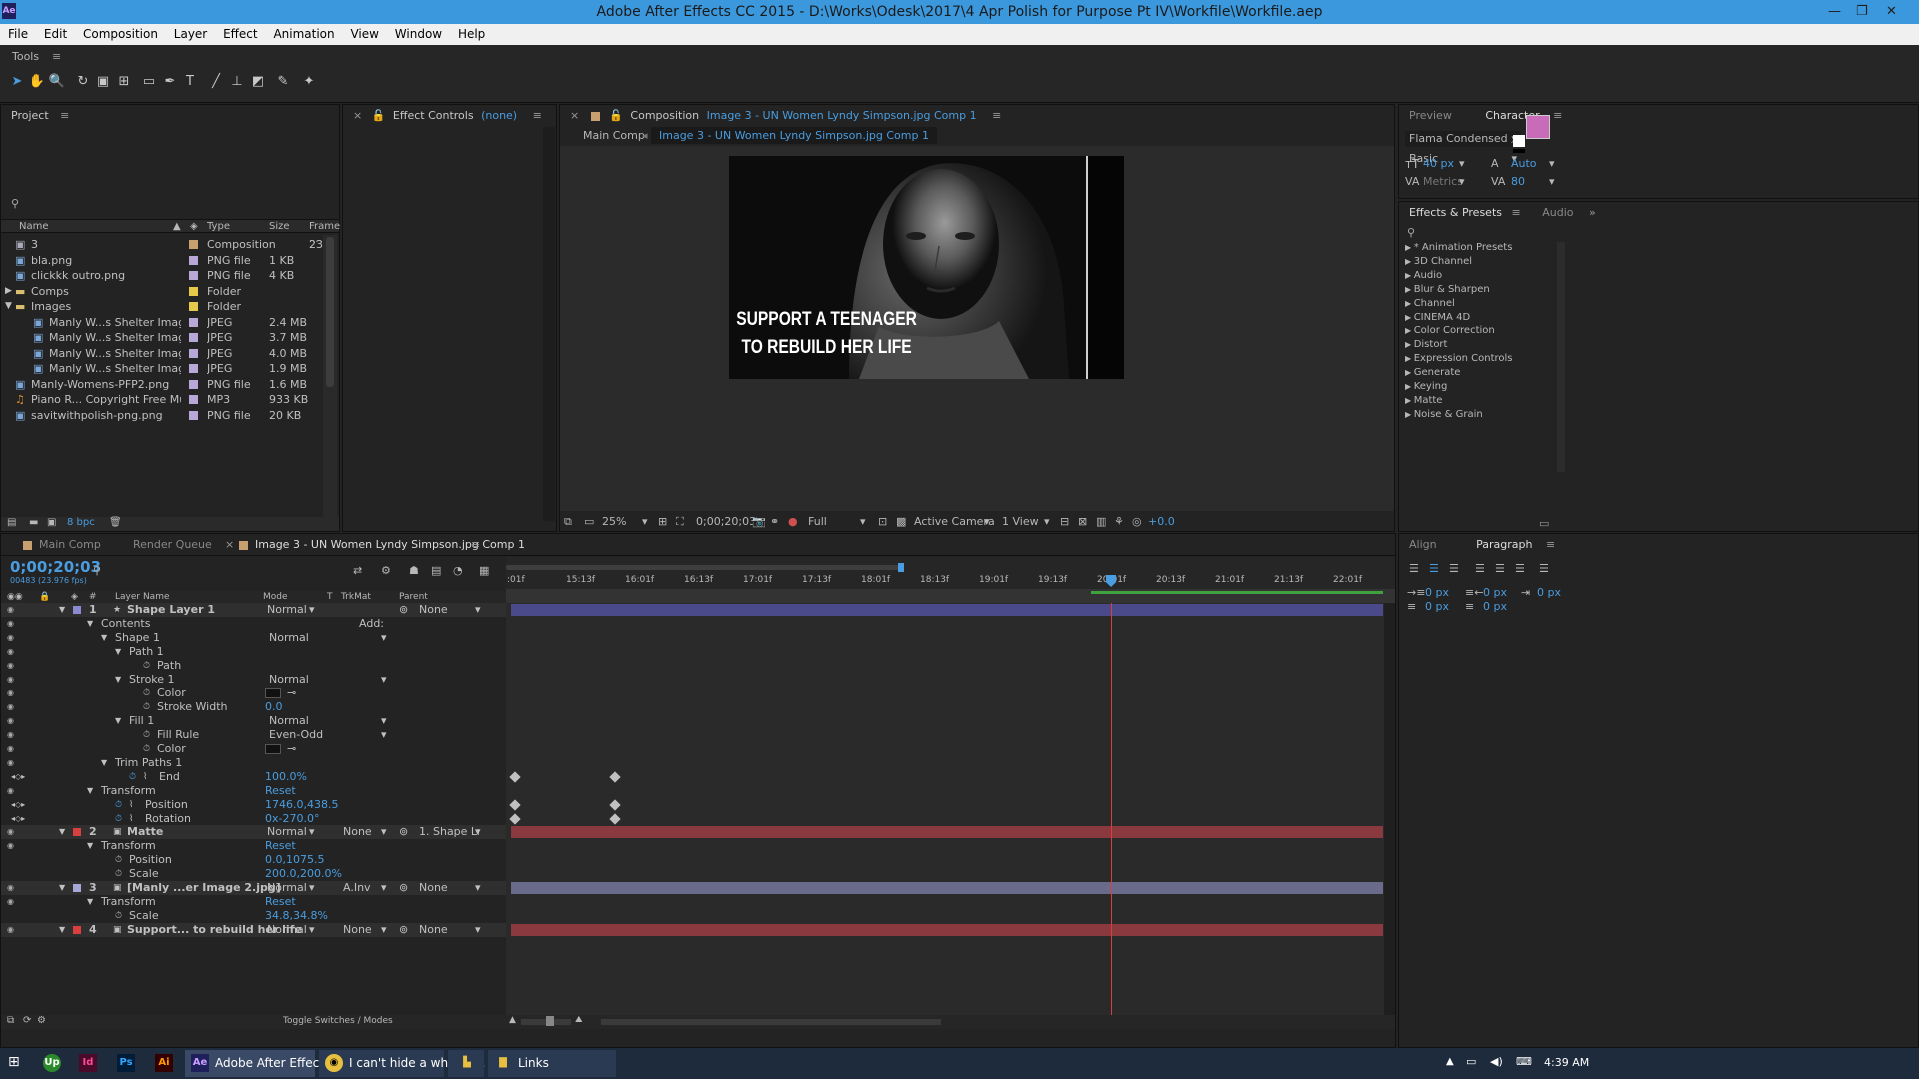 The height and width of the screenshot is (1079, 1919). What do you see at coordinates (1544, 523) in the screenshot?
I see `new-preset-icon: ▭` at bounding box center [1544, 523].